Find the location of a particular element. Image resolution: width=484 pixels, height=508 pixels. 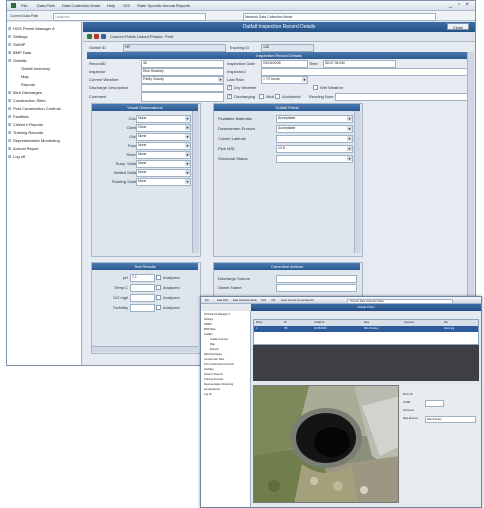

w2-tree-item: Outfalls is located at coordinates (208, 334).